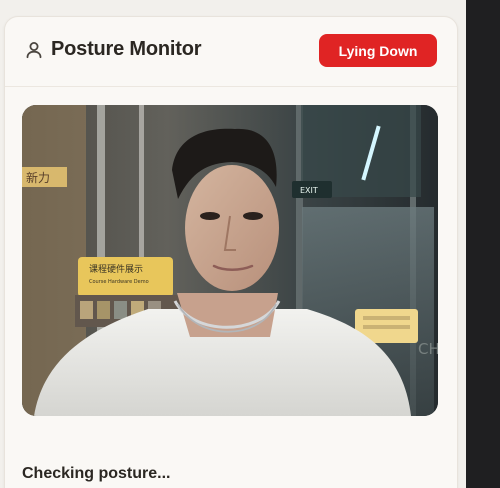 Image resolution: width=500 pixels, height=488 pixels. What do you see at coordinates (253, 216) in the screenshot?
I see `person-right-eye` at bounding box center [253, 216].